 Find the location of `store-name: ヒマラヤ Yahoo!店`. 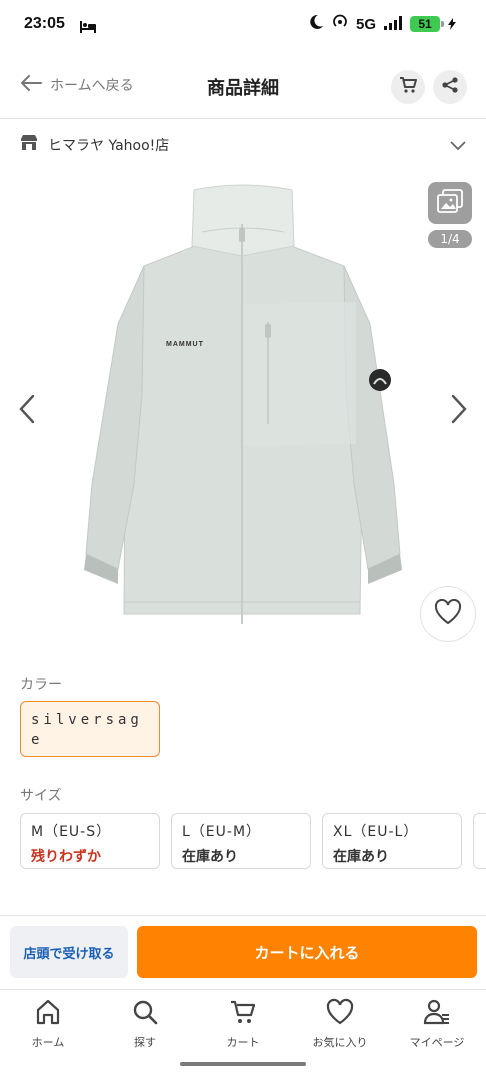

store-name: ヒマラヤ Yahoo!店 is located at coordinates (109, 146).